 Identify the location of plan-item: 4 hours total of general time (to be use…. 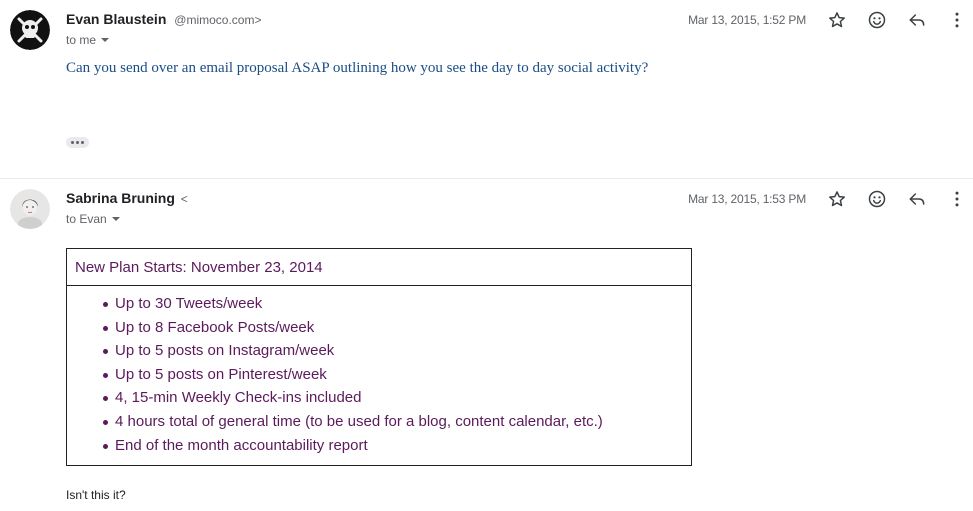
(397, 422).